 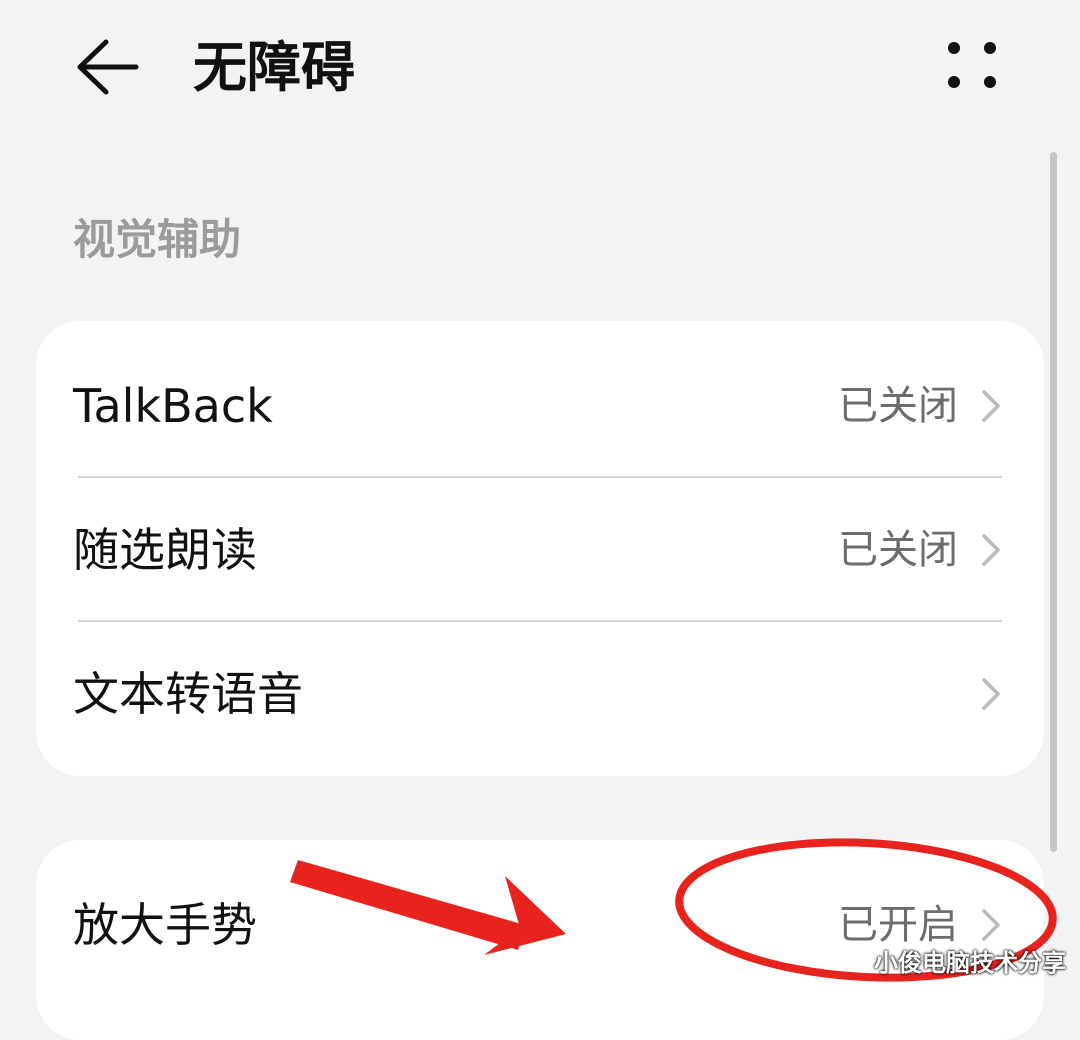 I want to click on arrow-left-icon, so click(x=108, y=67).